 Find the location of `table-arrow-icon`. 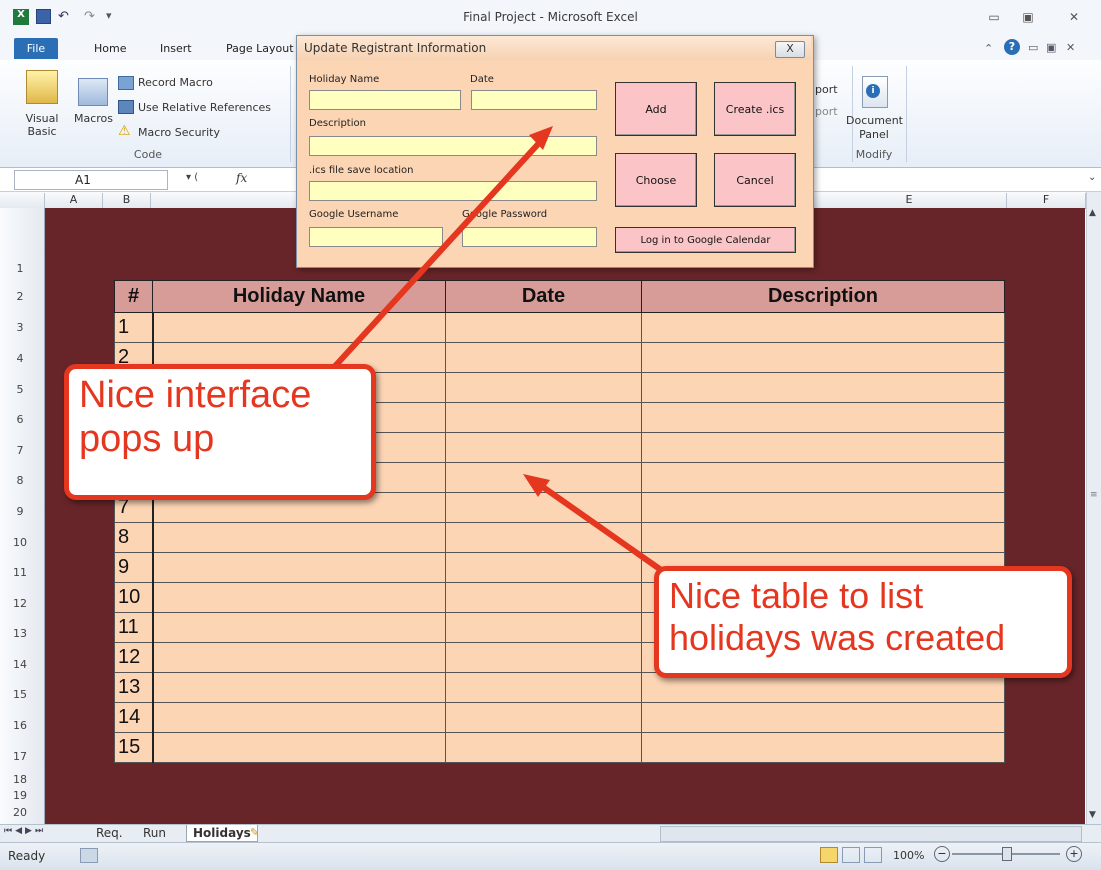

table-arrow-icon is located at coordinates (595, 524).